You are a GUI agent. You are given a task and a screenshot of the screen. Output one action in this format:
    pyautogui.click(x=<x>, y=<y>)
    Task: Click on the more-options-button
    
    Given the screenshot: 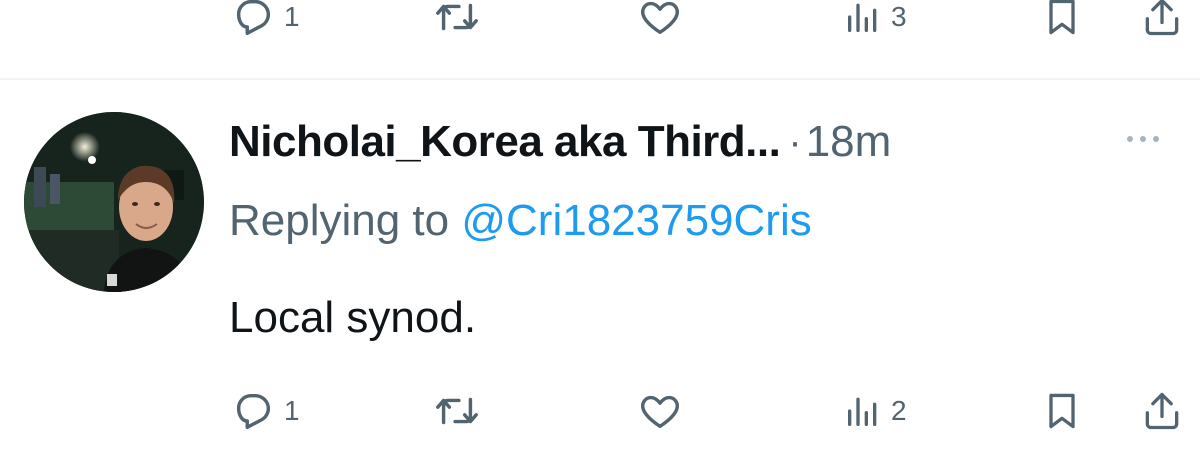 What is the action you would take?
    pyautogui.click(x=1143, y=140)
    